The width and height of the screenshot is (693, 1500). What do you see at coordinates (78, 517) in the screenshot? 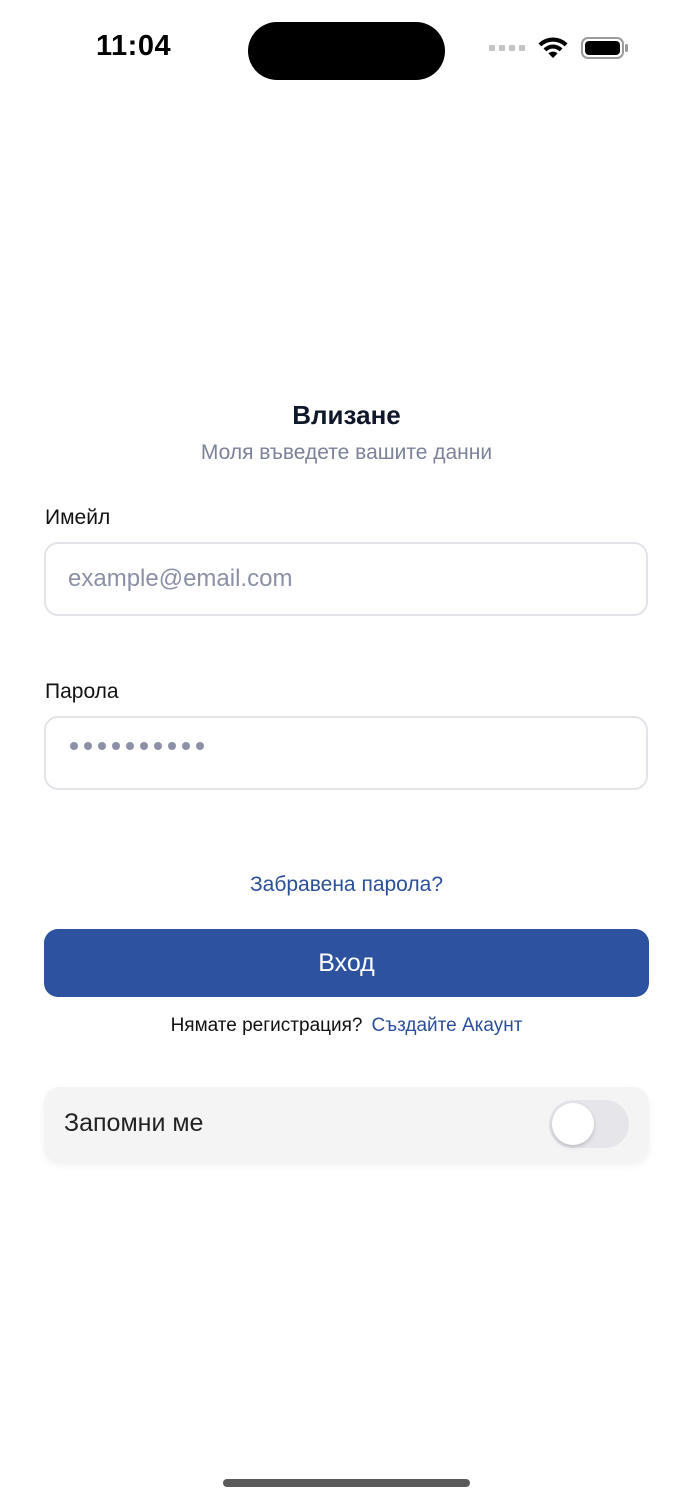
I see `email-label: Имейл` at bounding box center [78, 517].